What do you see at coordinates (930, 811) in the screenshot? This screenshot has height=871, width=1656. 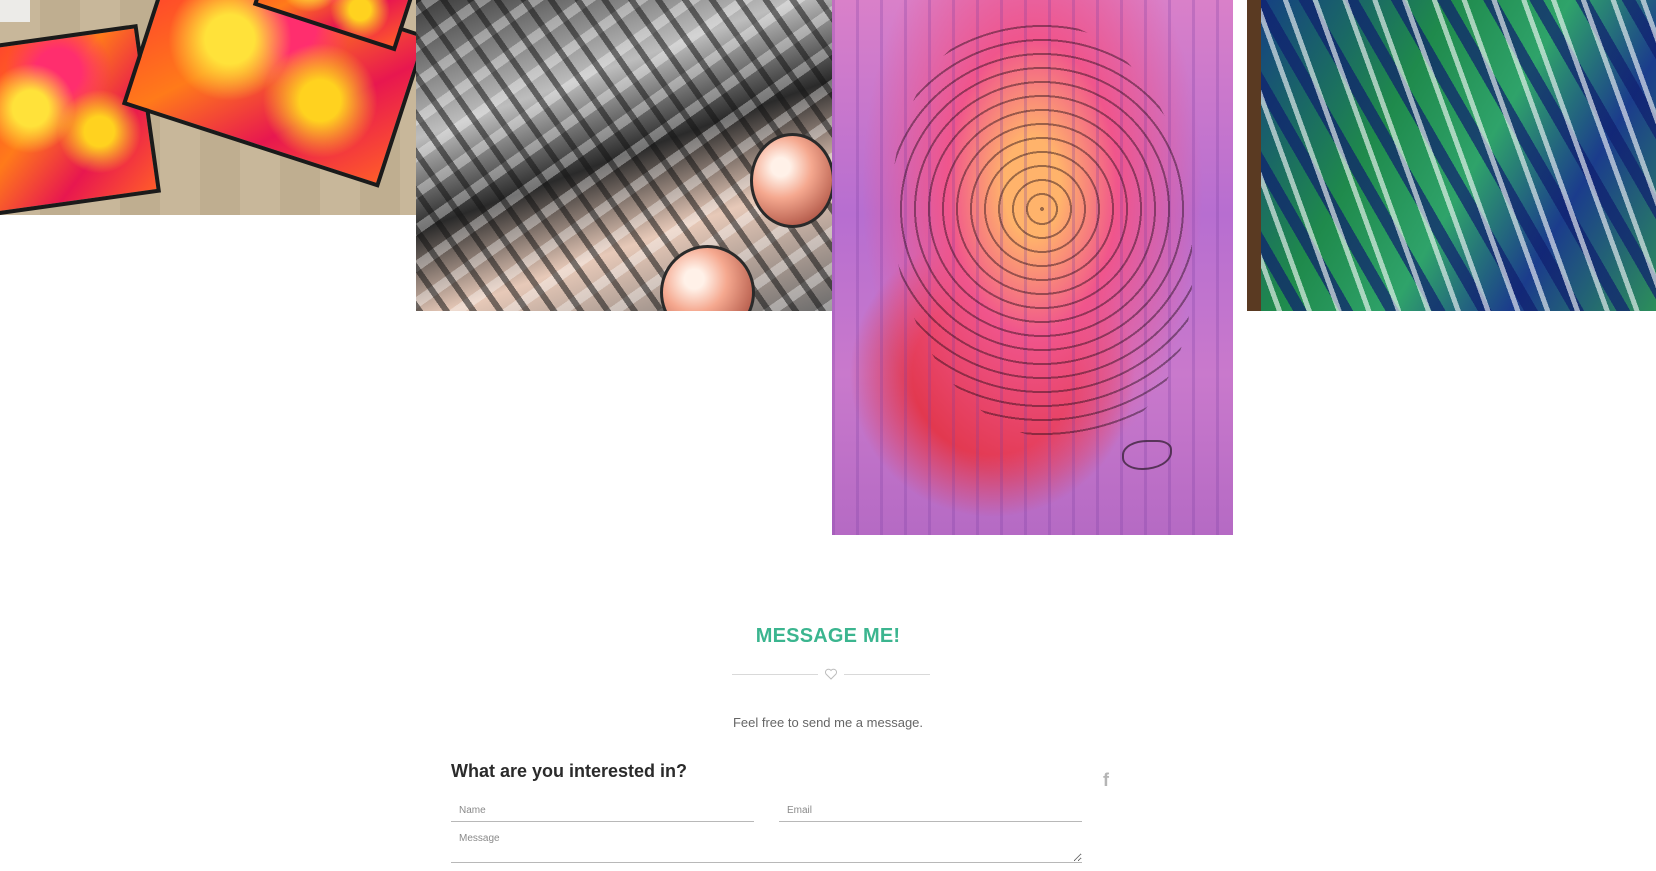 I see `email-field` at bounding box center [930, 811].